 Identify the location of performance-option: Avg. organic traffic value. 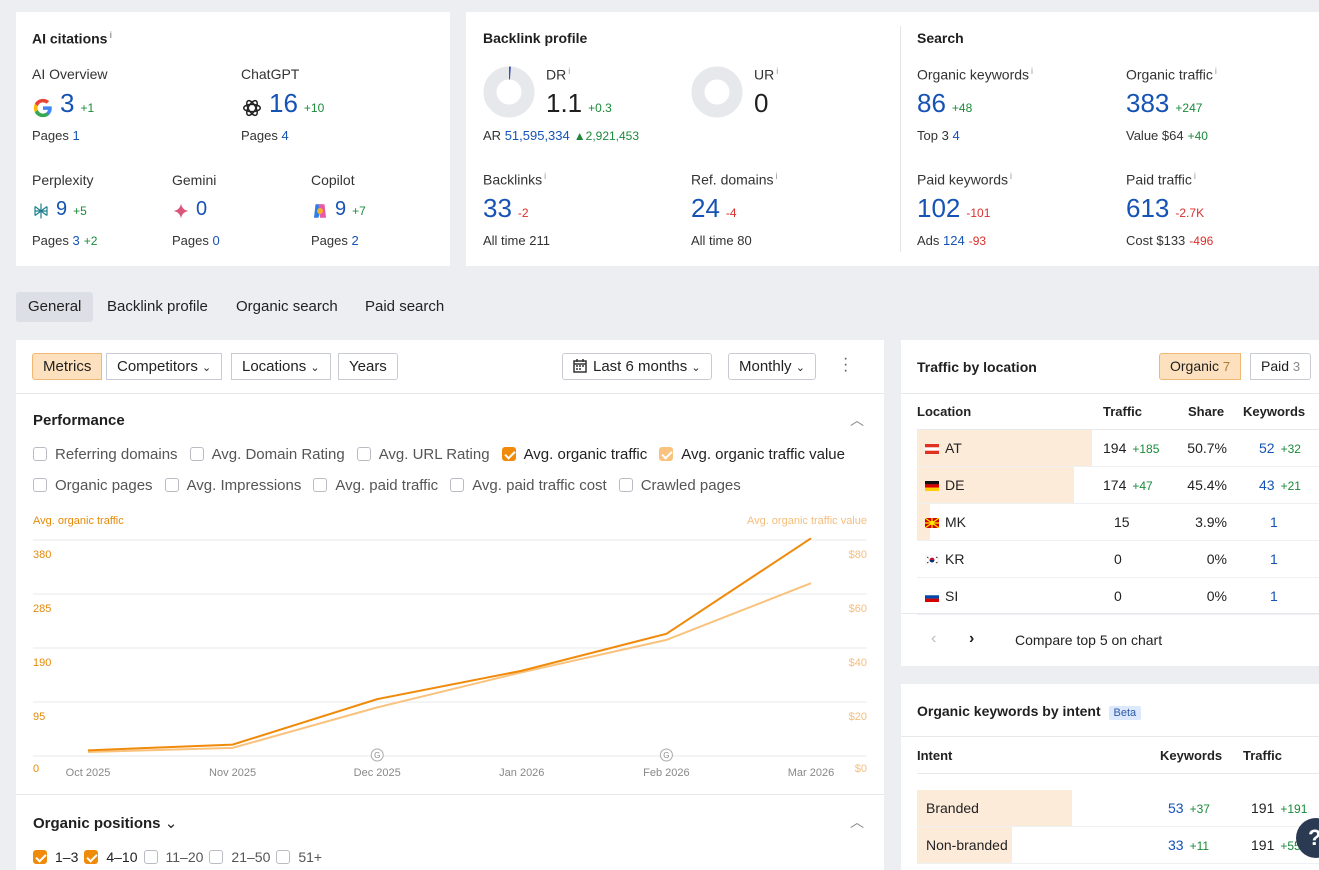
(752, 454).